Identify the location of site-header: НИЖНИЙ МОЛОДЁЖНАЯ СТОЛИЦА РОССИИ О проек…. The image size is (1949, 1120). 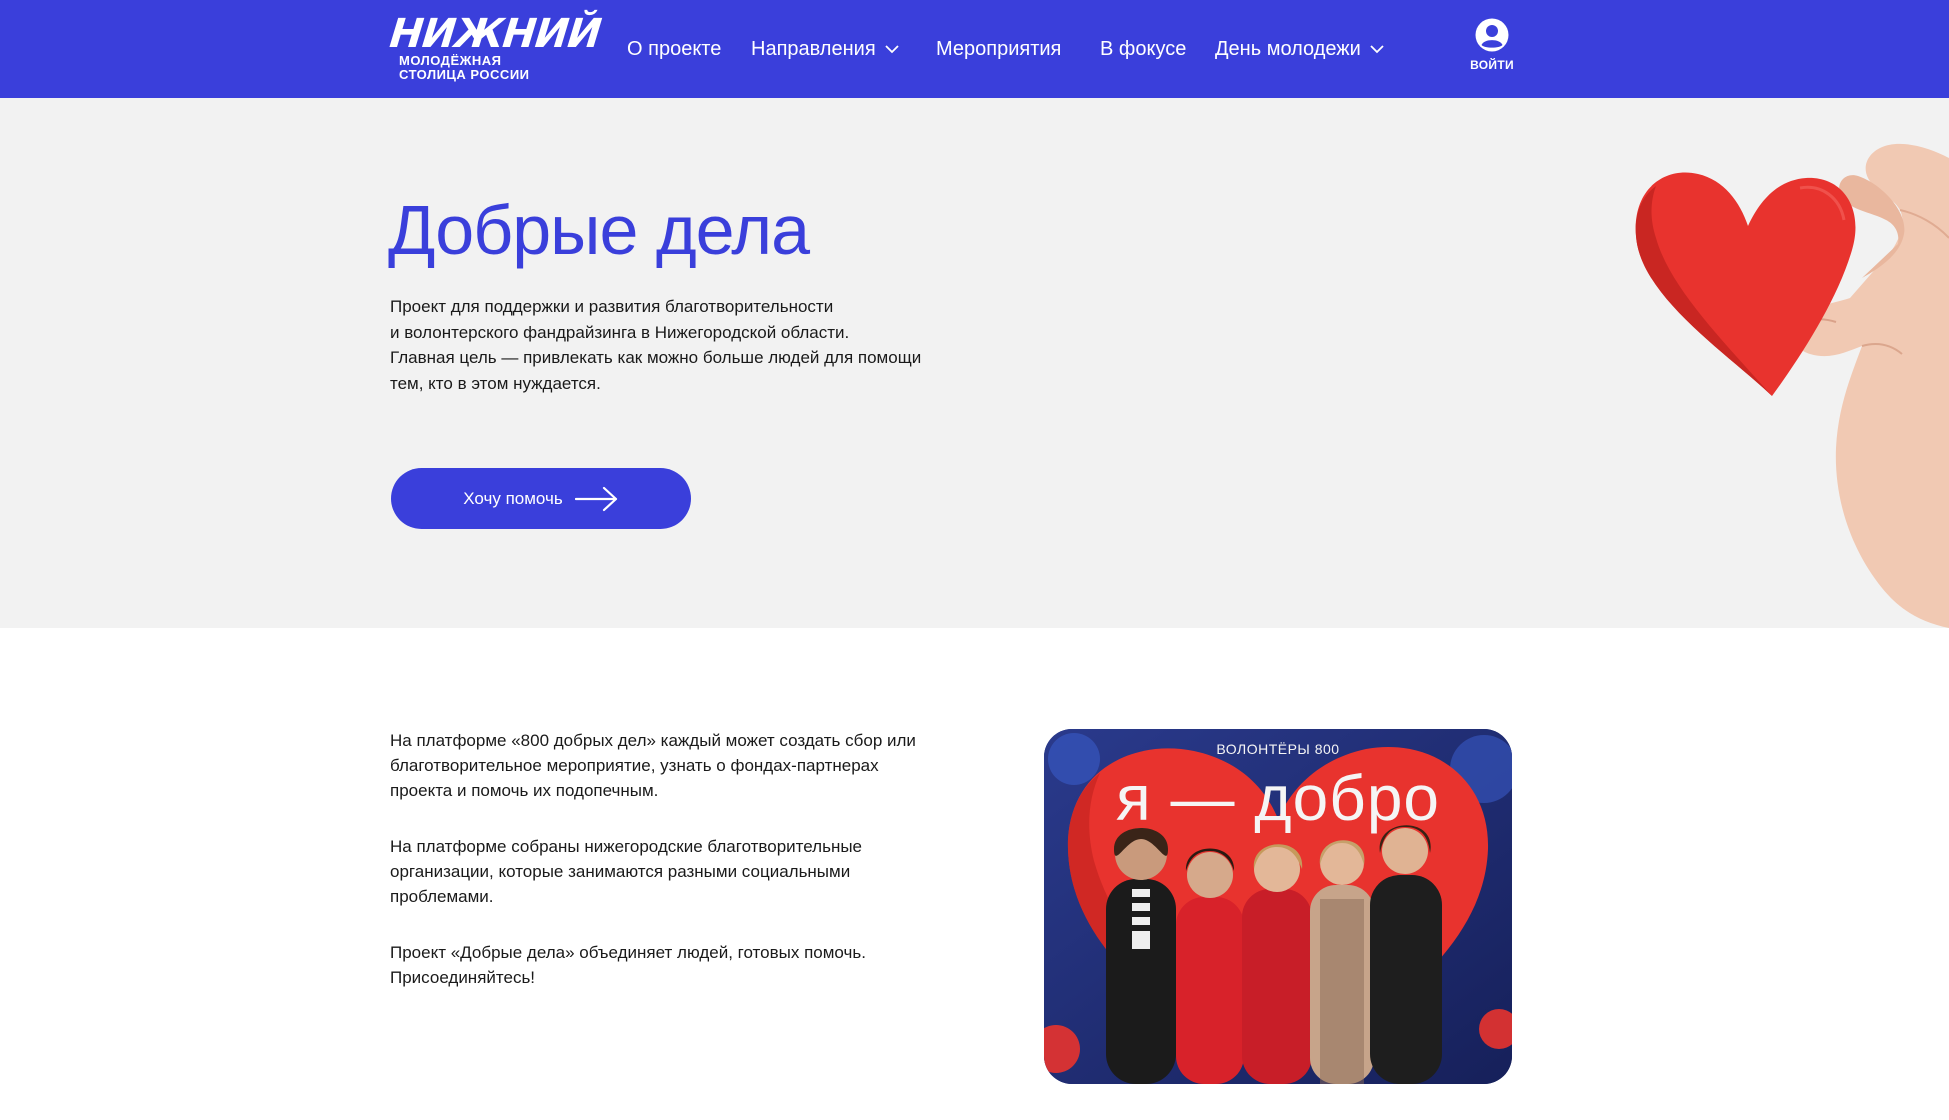
(974, 49).